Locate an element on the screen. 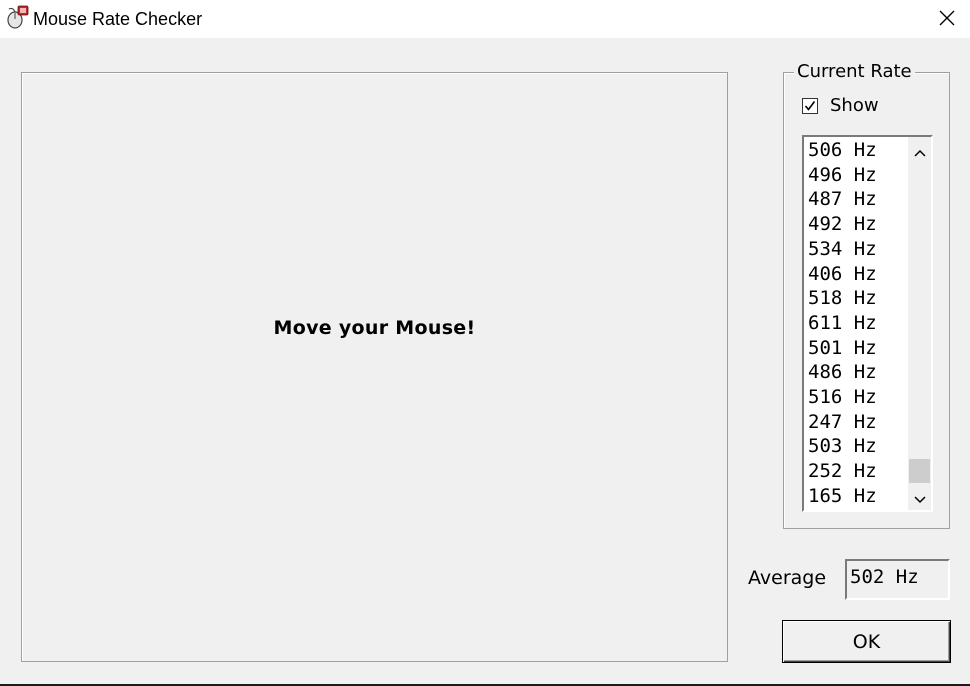  list-item: 165 Hz is located at coordinates (858, 496).